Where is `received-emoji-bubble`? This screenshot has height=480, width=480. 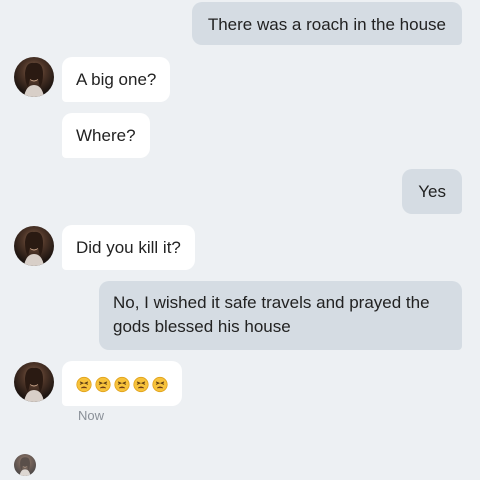
received-emoji-bubble is located at coordinates (122, 383).